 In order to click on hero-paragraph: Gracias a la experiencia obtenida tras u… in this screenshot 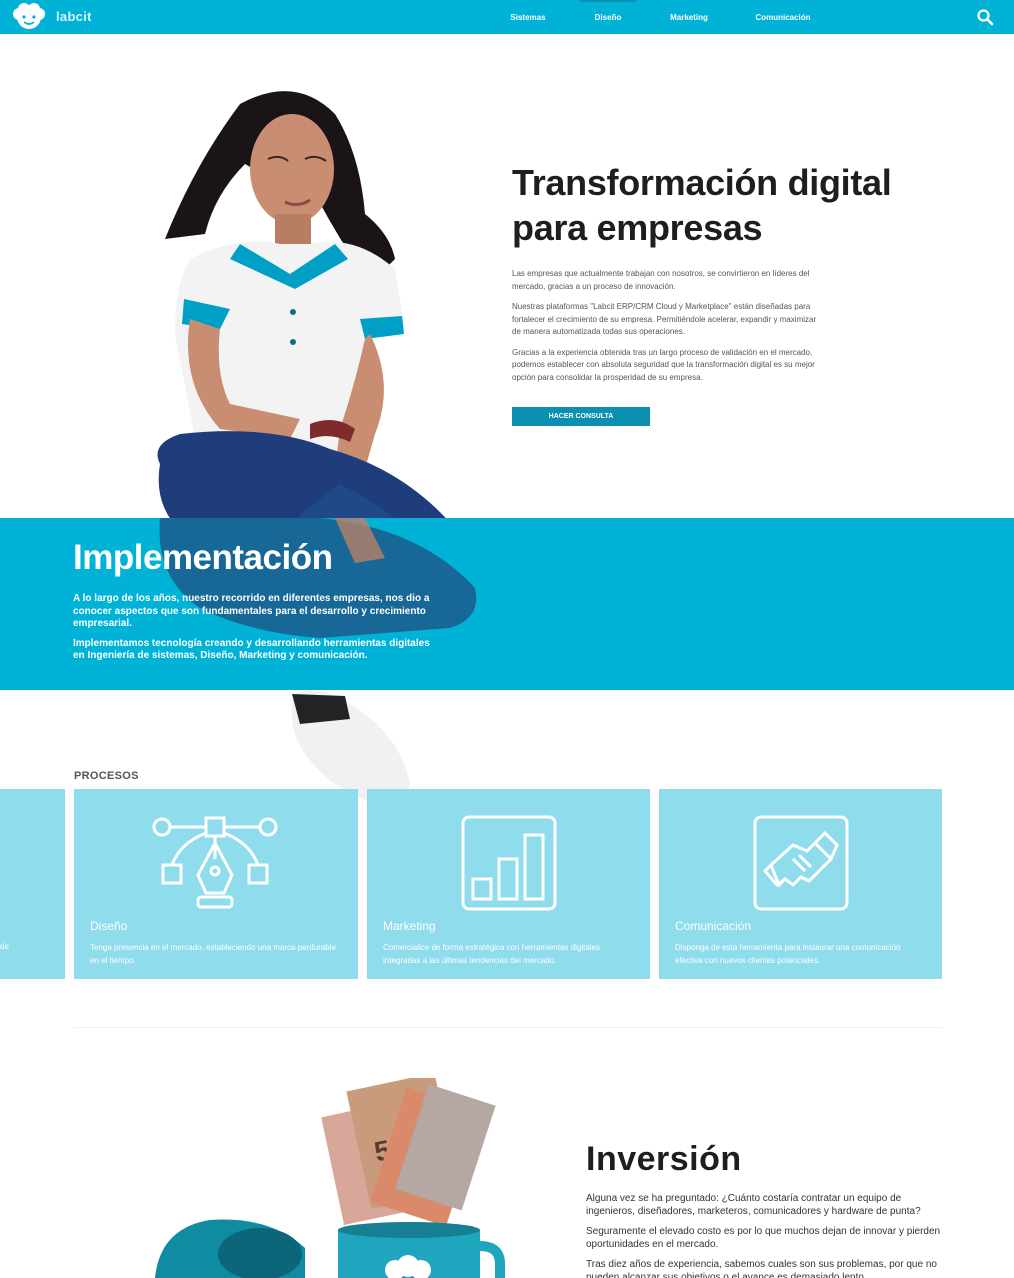, I will do `click(663, 364)`.